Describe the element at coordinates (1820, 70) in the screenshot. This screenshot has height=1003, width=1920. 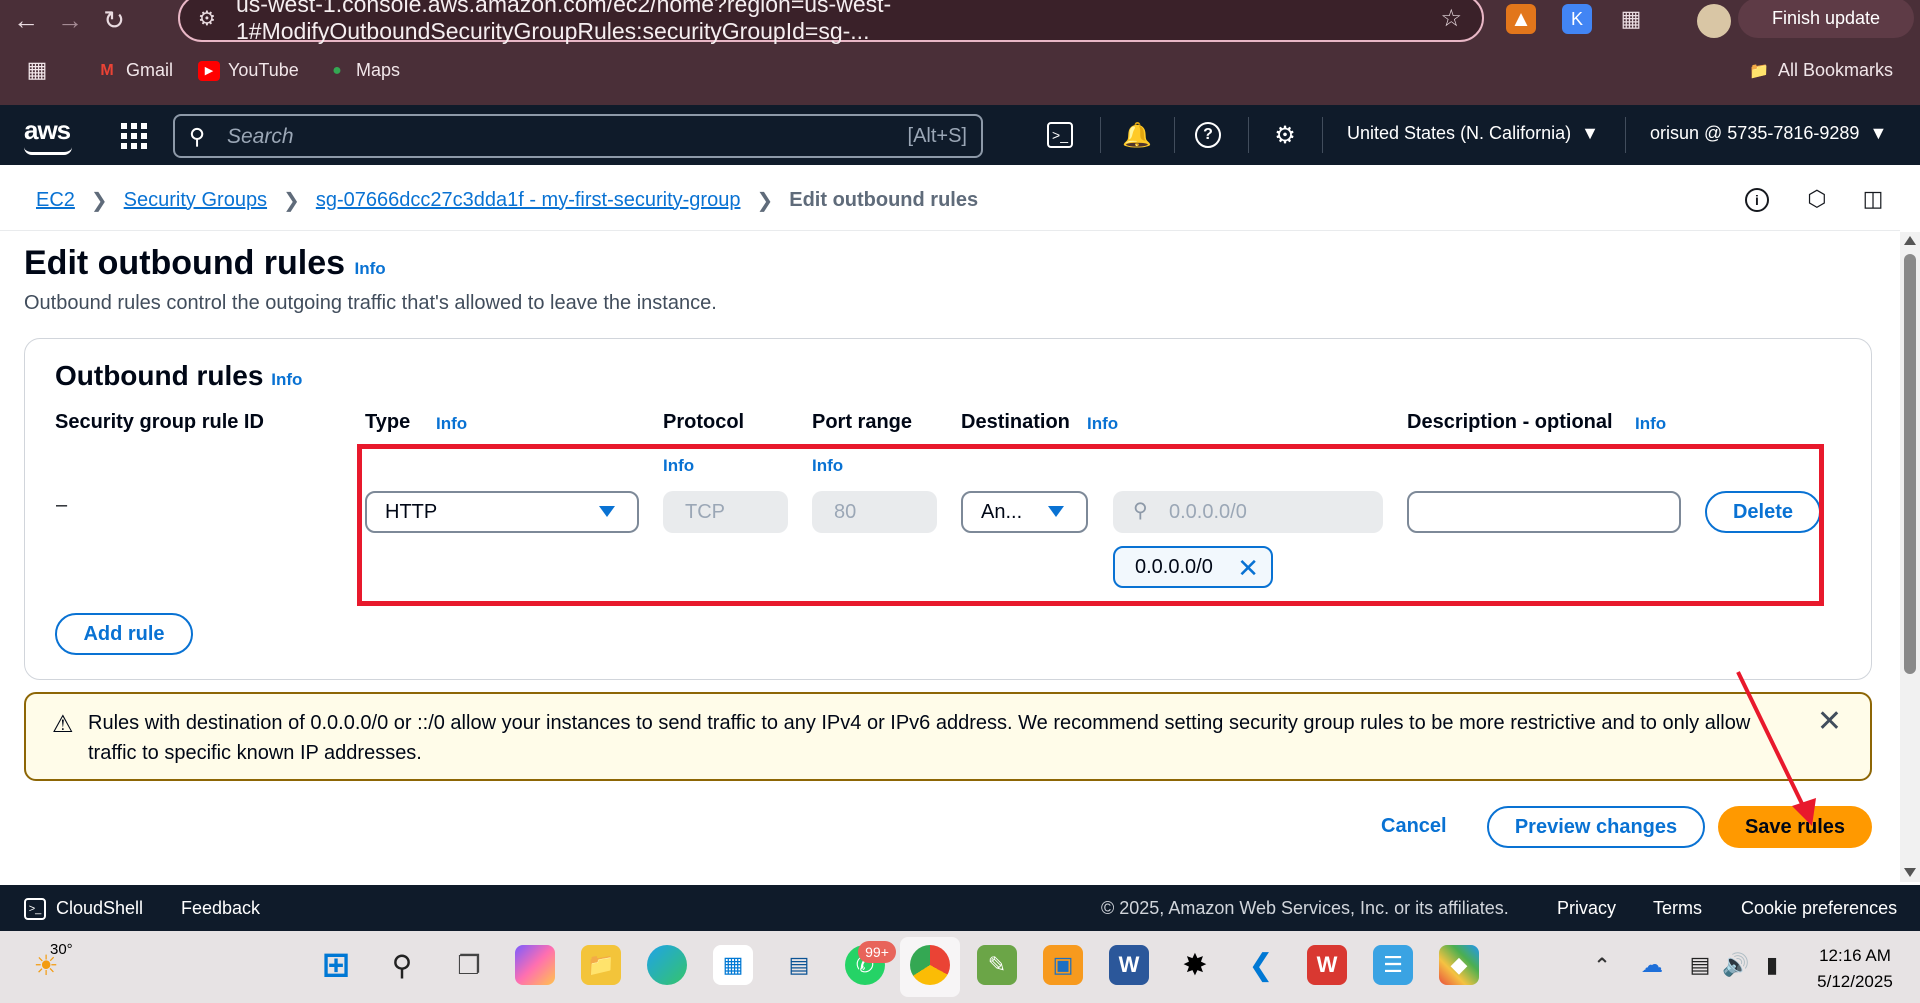
I see `all-bookmarks: 📁 All Bookmarks` at that location.